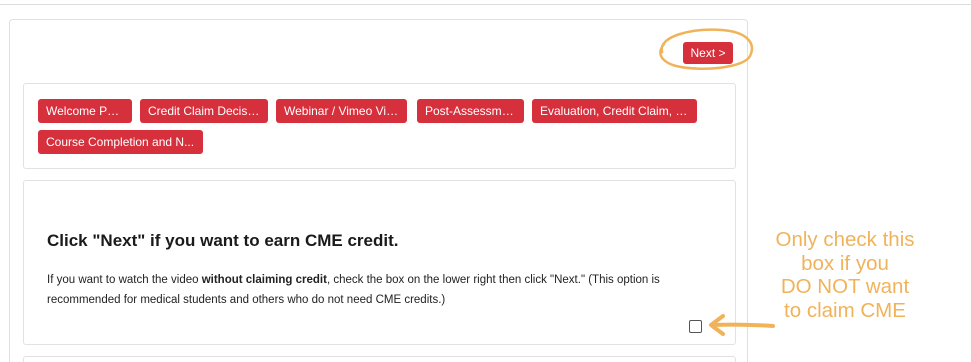 Image resolution: width=971 pixels, height=362 pixels. I want to click on annotation-line: DO NOT want, so click(845, 286).